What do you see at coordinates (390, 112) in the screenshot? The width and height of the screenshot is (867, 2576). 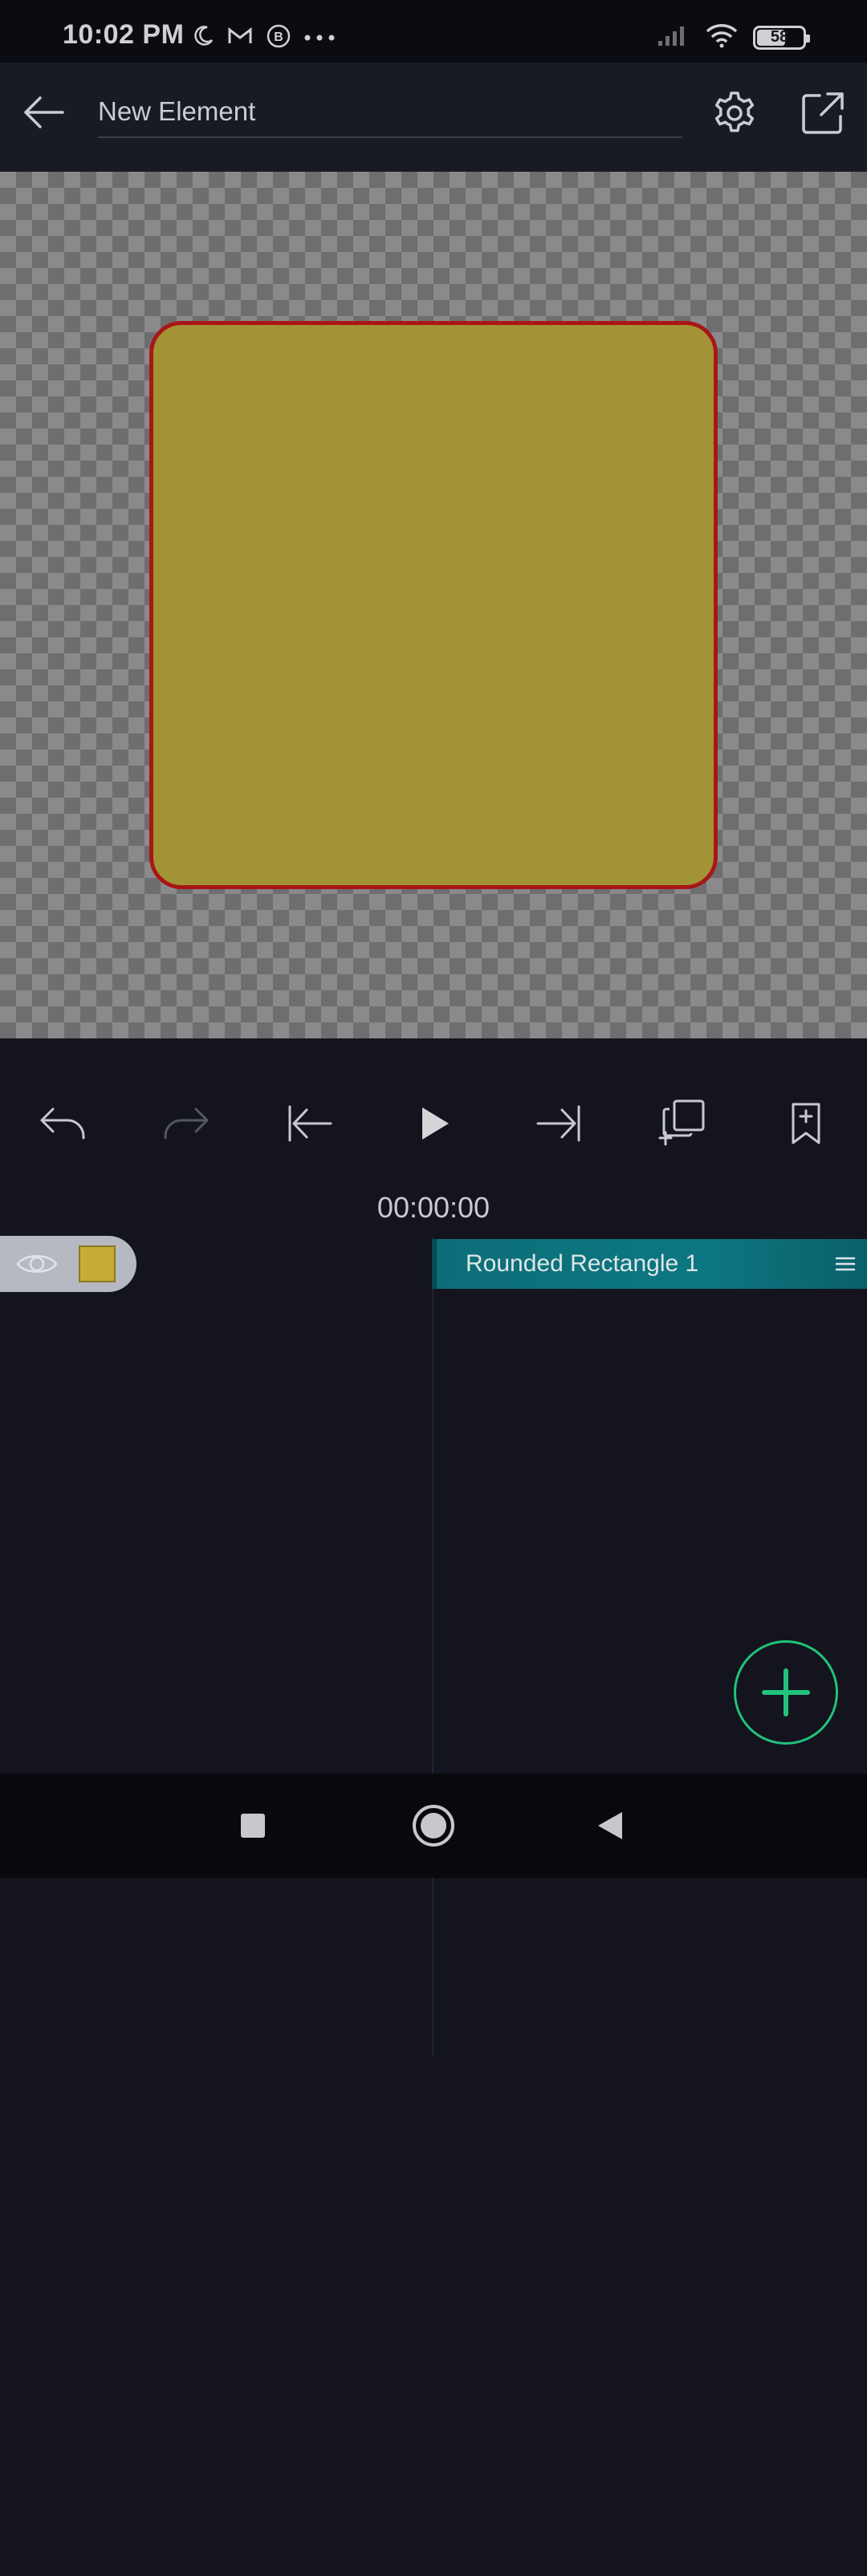 I see `element-title-input: New Element` at bounding box center [390, 112].